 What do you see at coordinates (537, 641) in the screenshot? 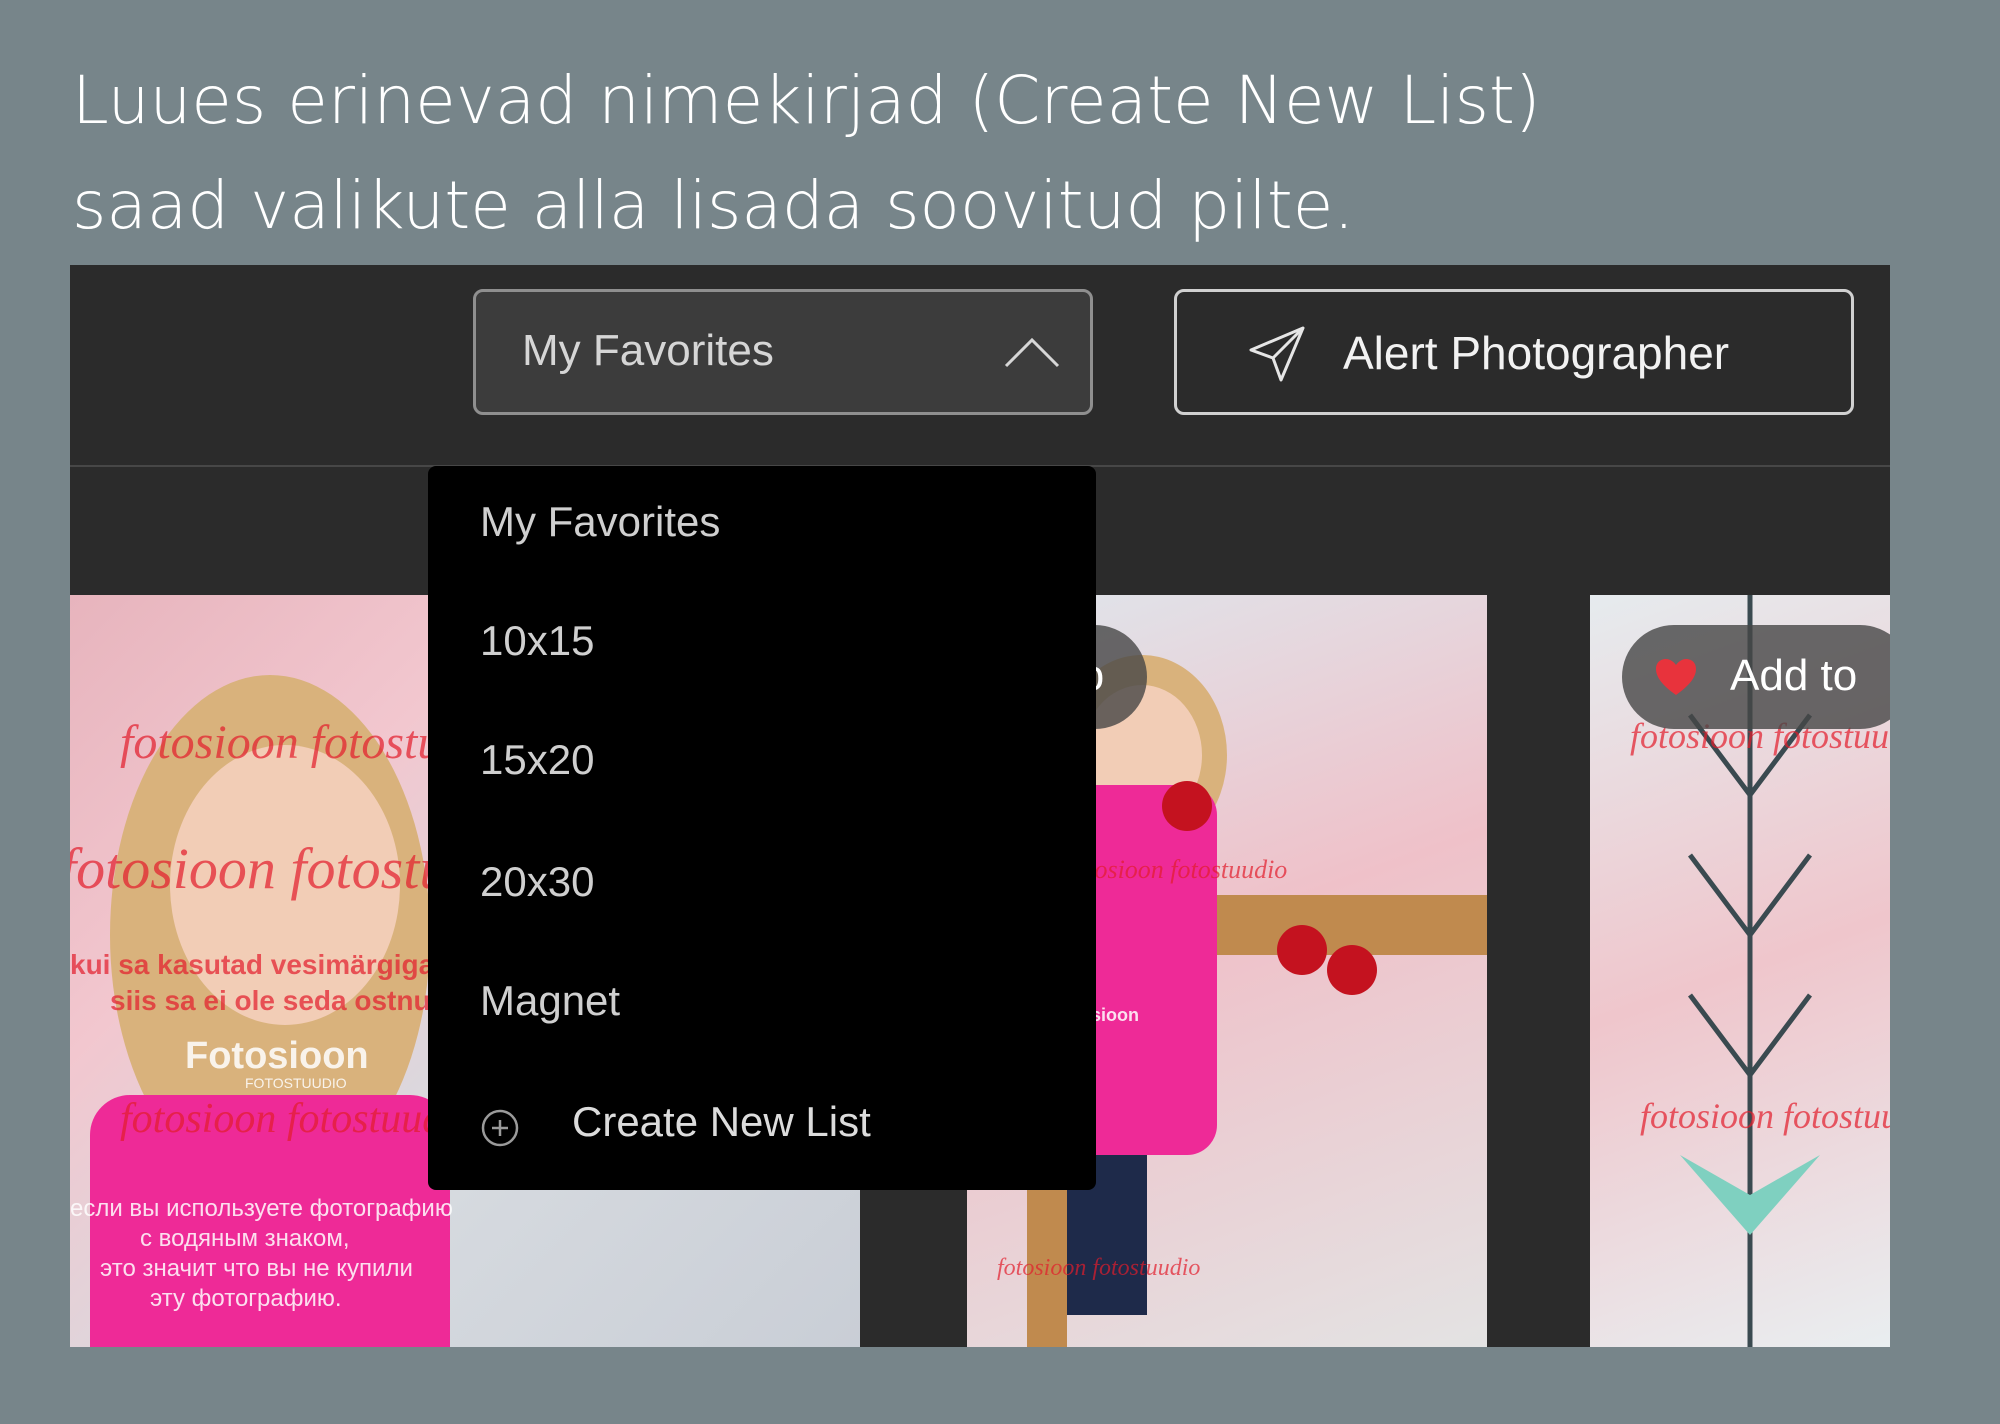
I see `dropdown-item-10x15: 10x15` at bounding box center [537, 641].